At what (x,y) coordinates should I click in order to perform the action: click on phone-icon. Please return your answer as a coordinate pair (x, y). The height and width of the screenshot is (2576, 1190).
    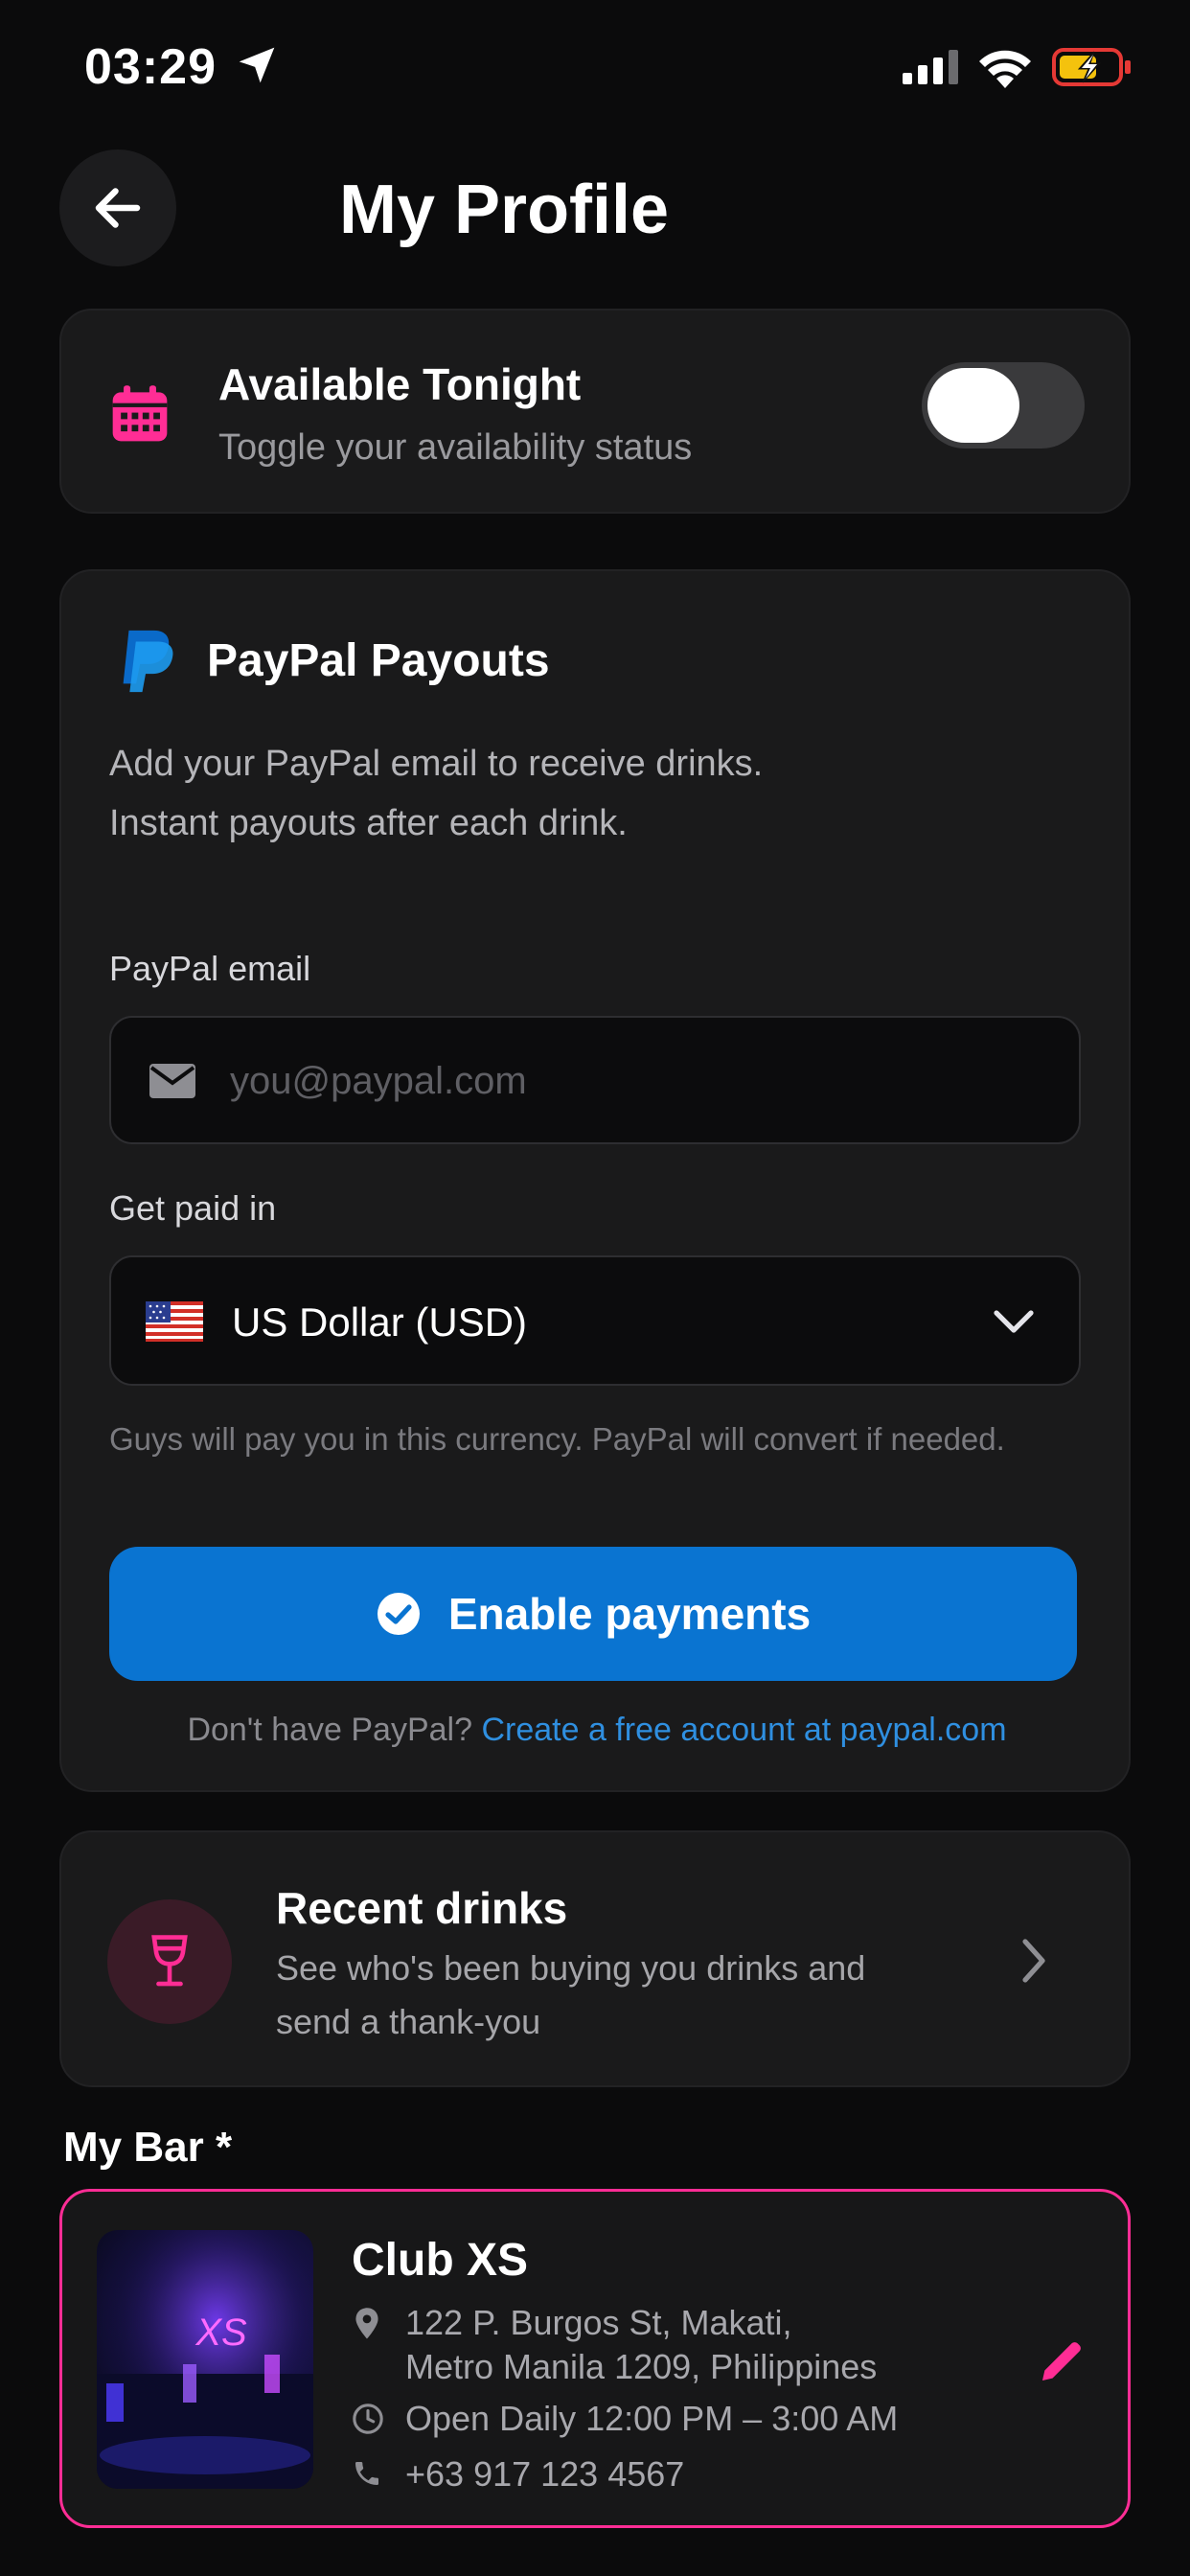
    Looking at the image, I should click on (366, 2473).